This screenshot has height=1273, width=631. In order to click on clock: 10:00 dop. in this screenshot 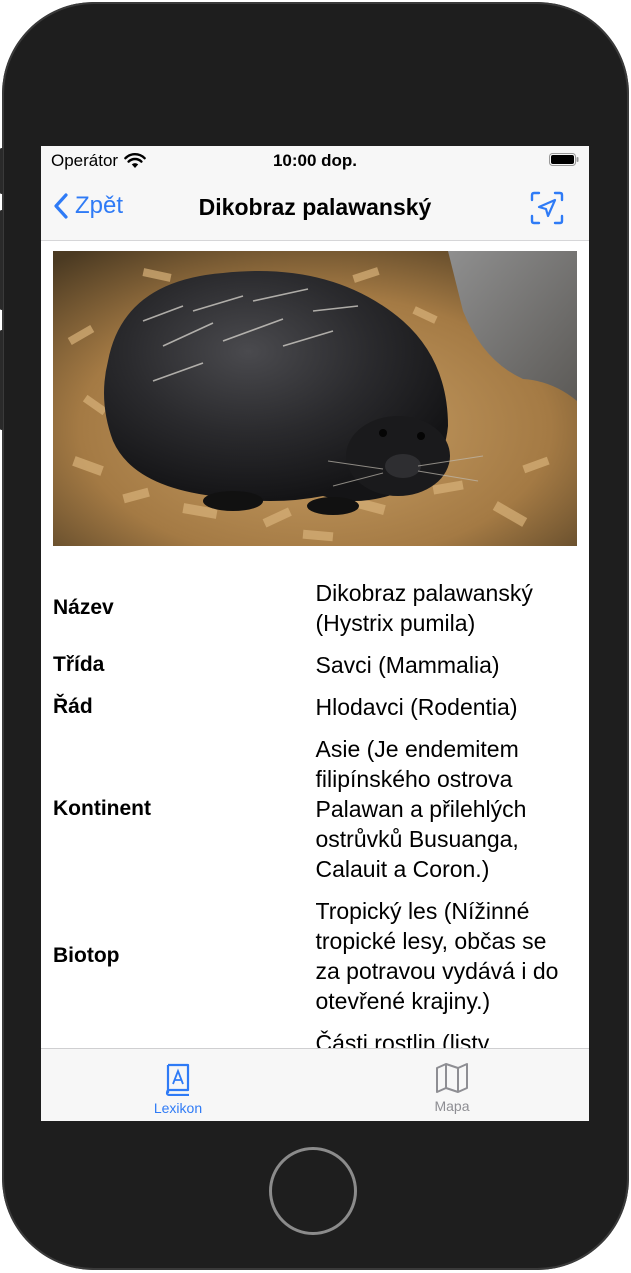, I will do `click(315, 160)`.